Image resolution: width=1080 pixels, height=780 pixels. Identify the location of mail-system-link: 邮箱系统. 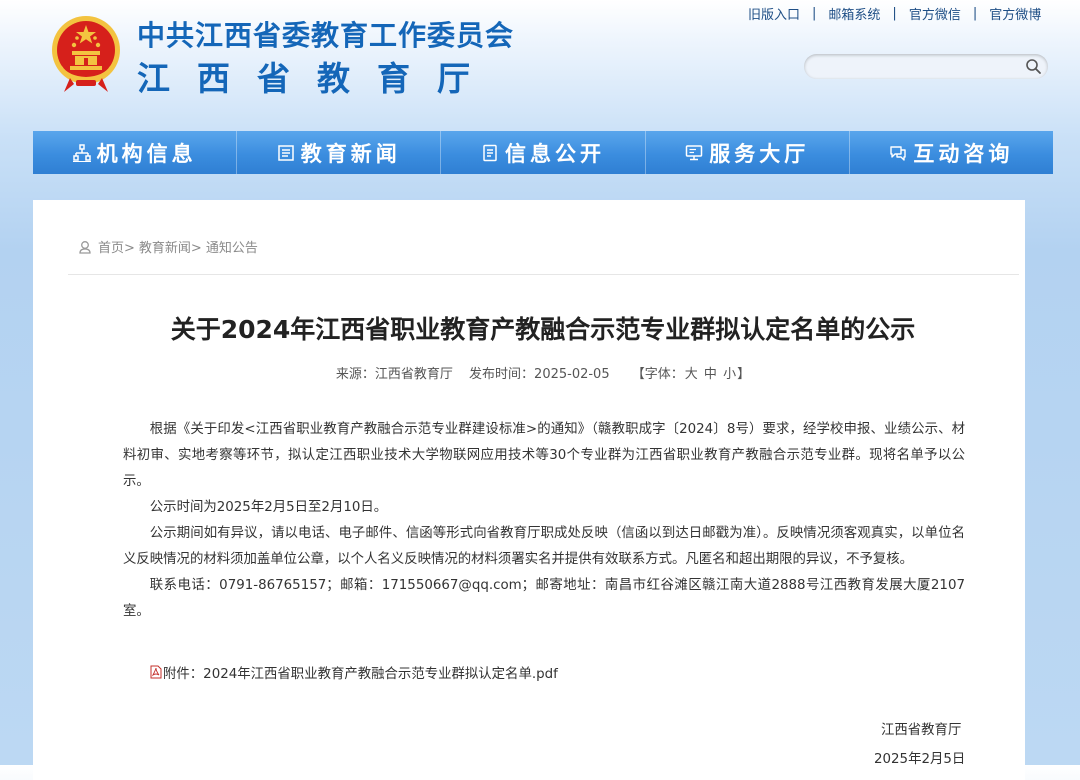
(854, 13).